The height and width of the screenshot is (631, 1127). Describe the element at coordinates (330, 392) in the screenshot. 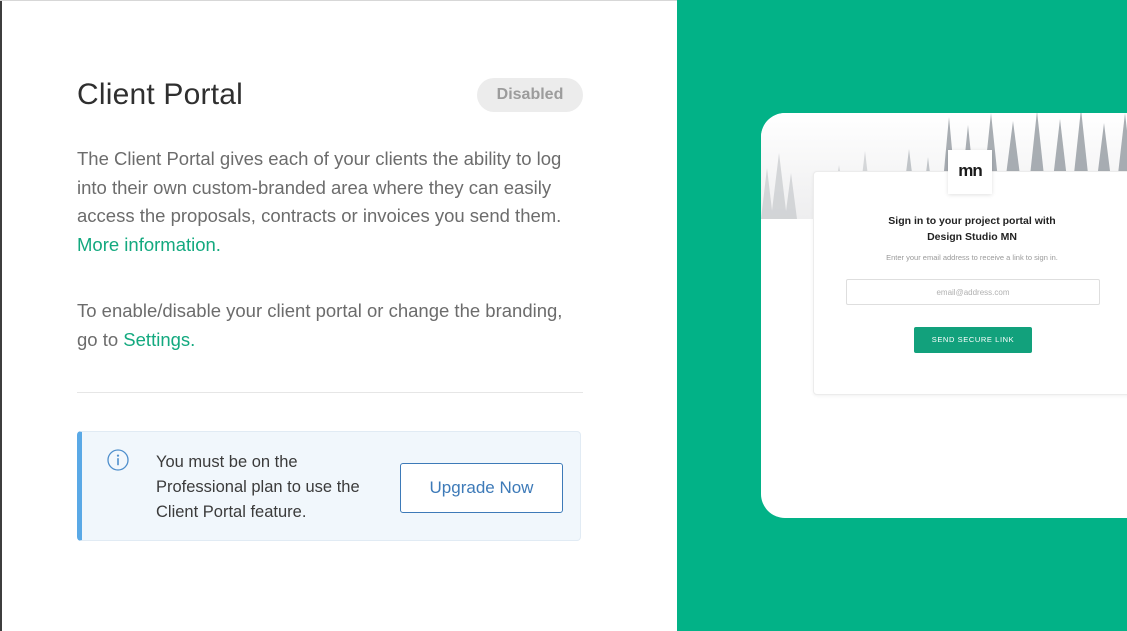

I see `divider` at that location.